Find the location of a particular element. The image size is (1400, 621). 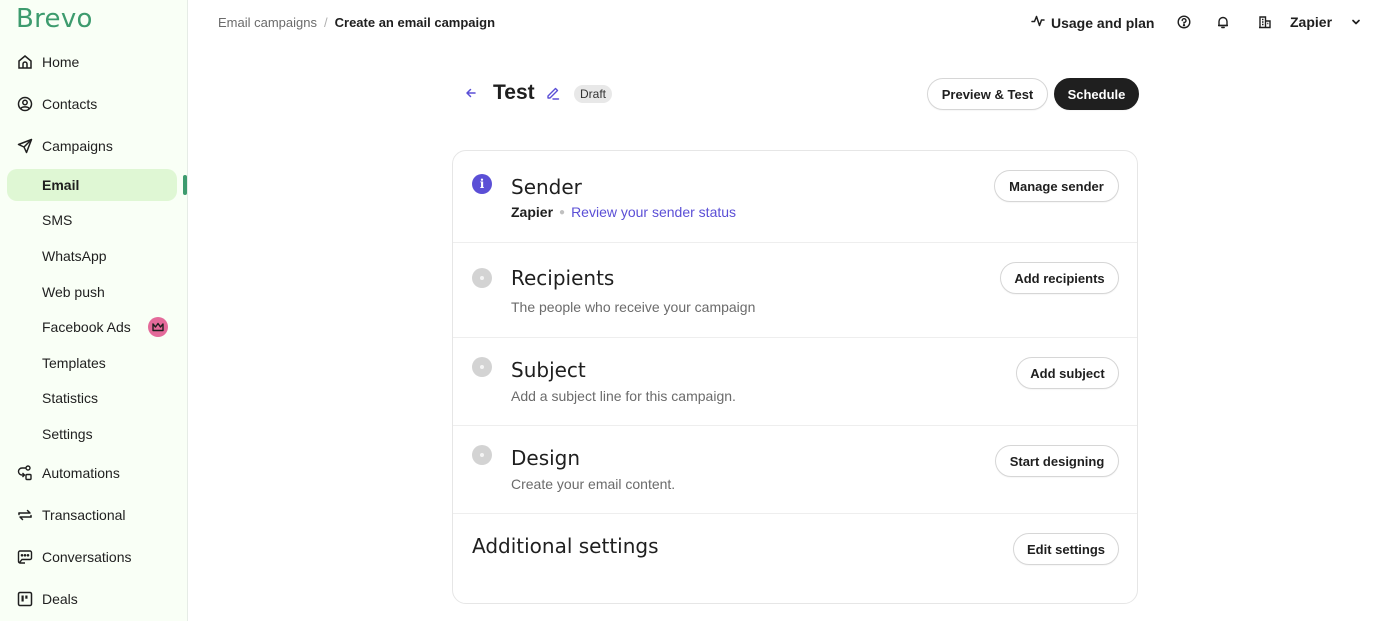

review-sender-status-link: Review your sender status is located at coordinates (653, 212).